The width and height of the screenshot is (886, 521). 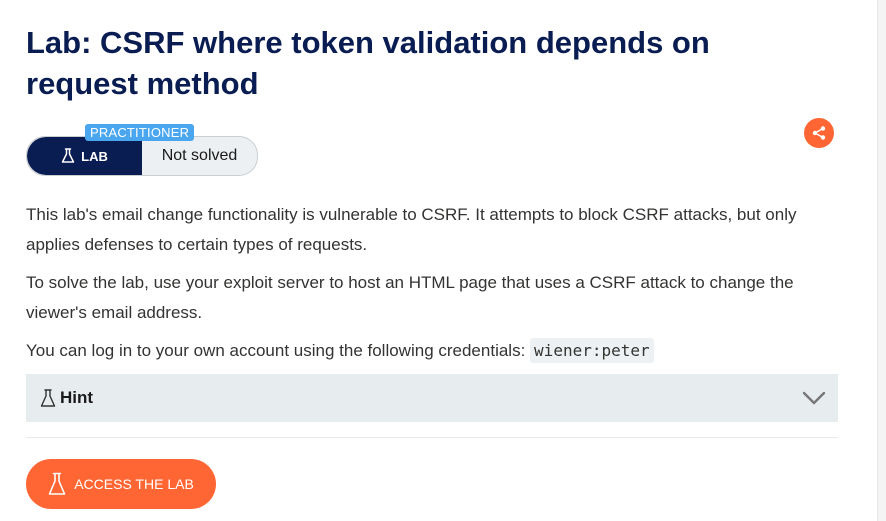 What do you see at coordinates (432, 437) in the screenshot?
I see `divider` at bounding box center [432, 437].